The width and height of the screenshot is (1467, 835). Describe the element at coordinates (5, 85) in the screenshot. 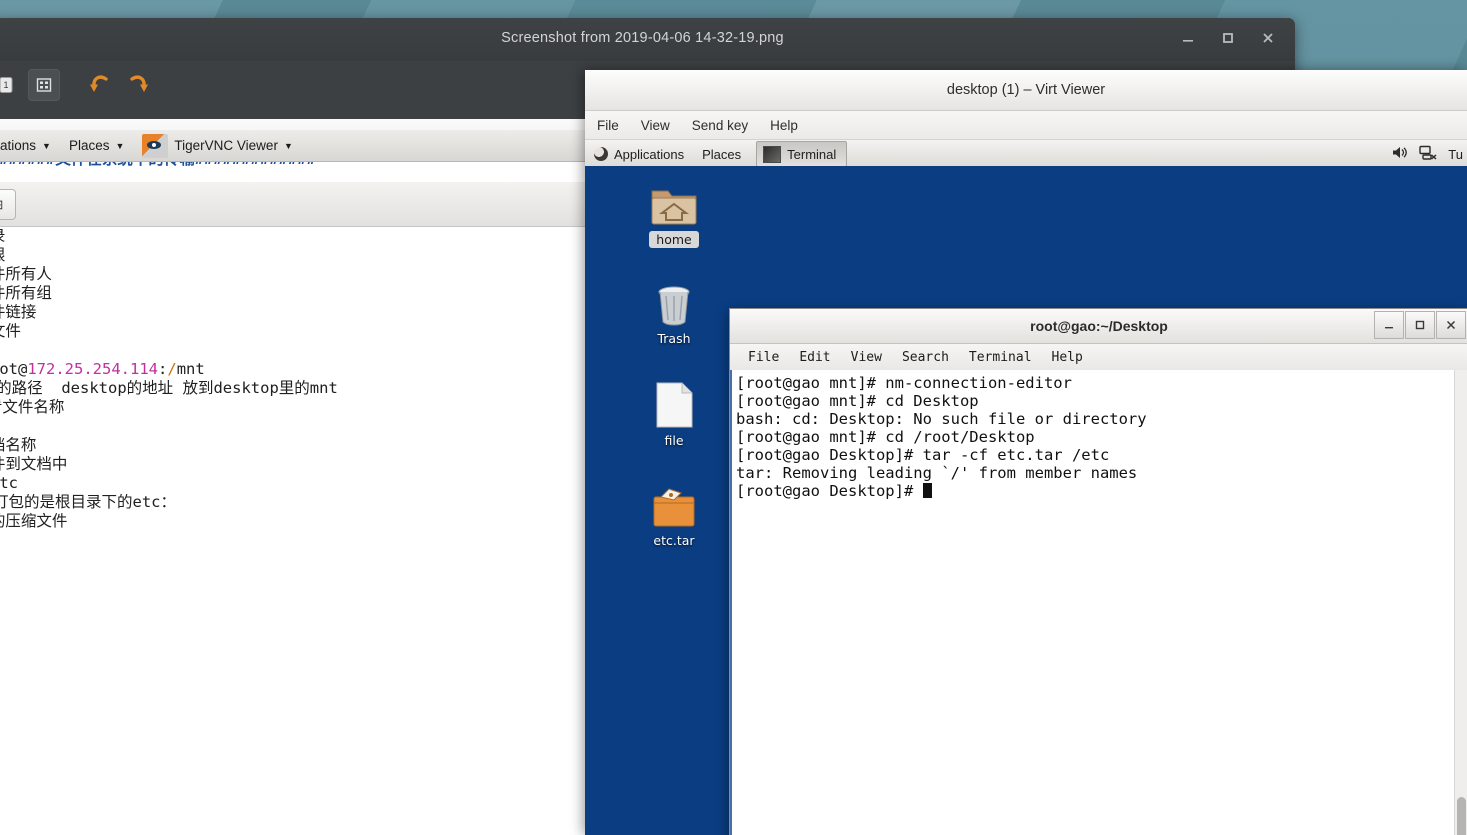

I see `svg-text: 1` at that location.